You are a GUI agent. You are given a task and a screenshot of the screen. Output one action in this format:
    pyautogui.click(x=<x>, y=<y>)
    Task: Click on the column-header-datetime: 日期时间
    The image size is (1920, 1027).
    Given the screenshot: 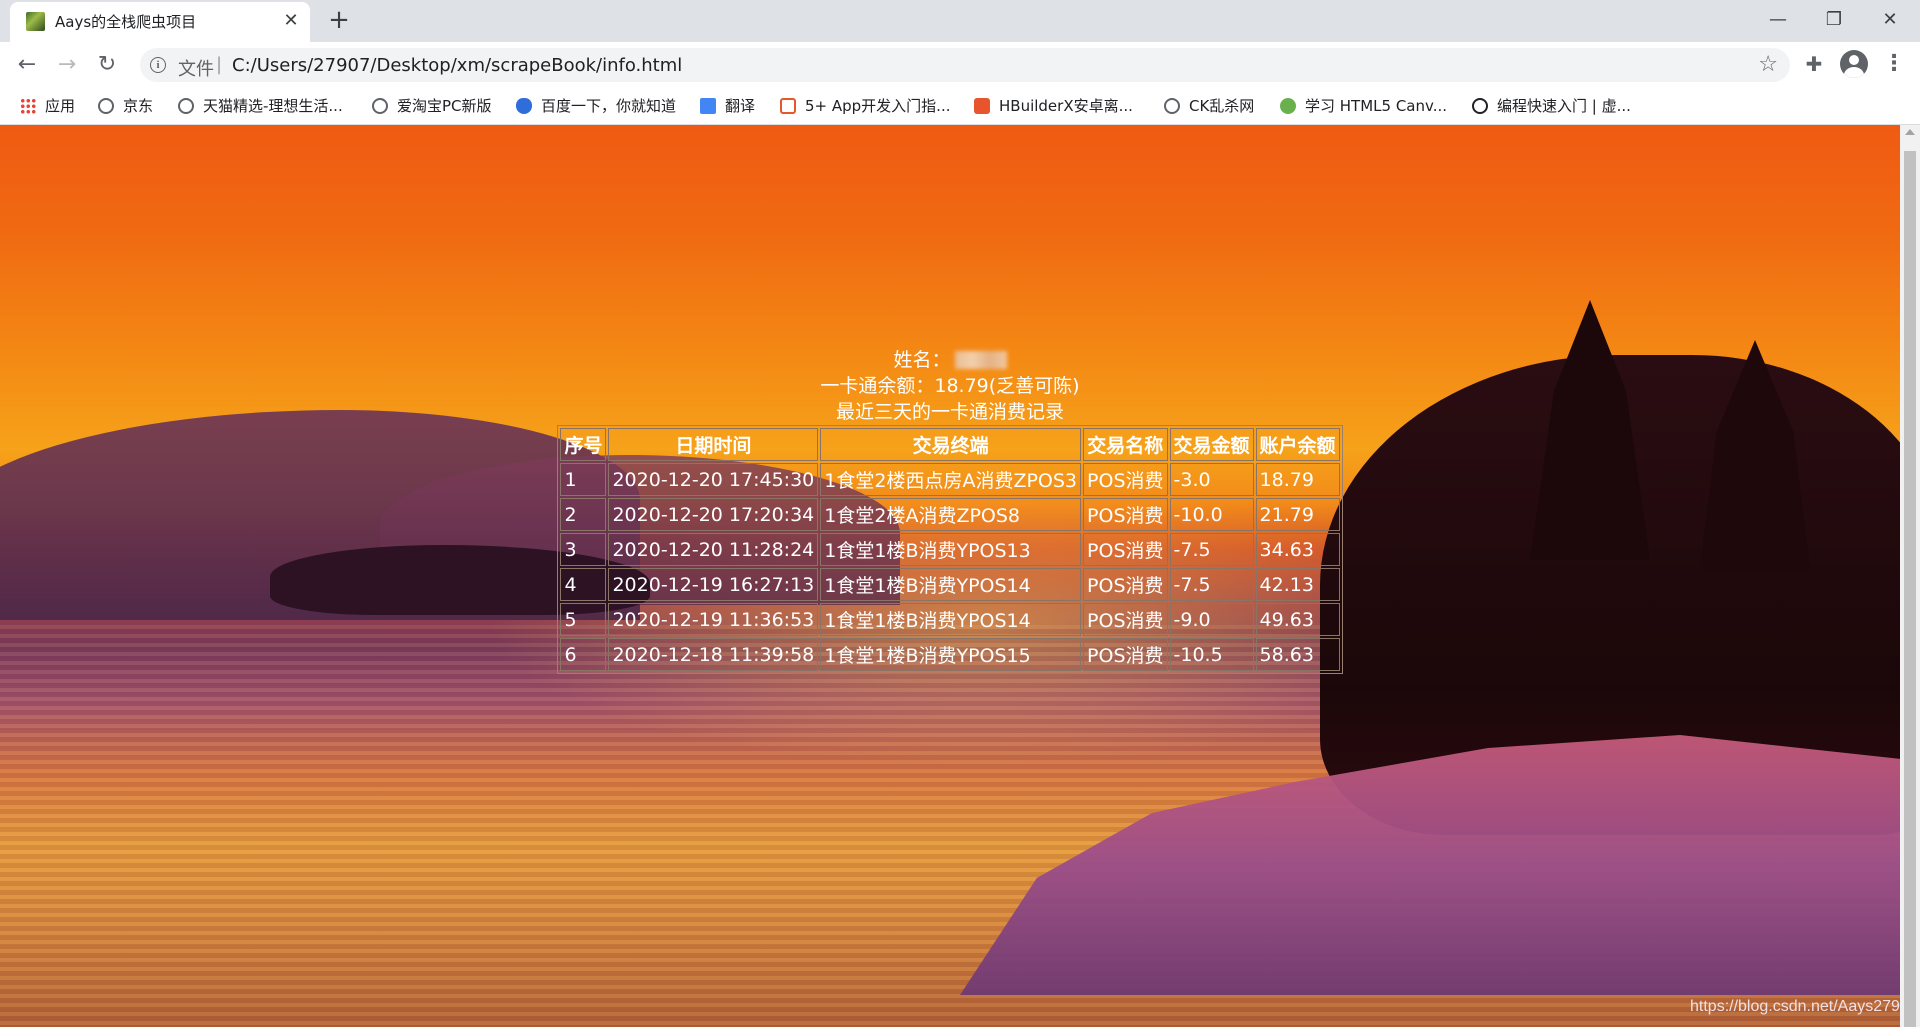 What is the action you would take?
    pyautogui.click(x=713, y=444)
    